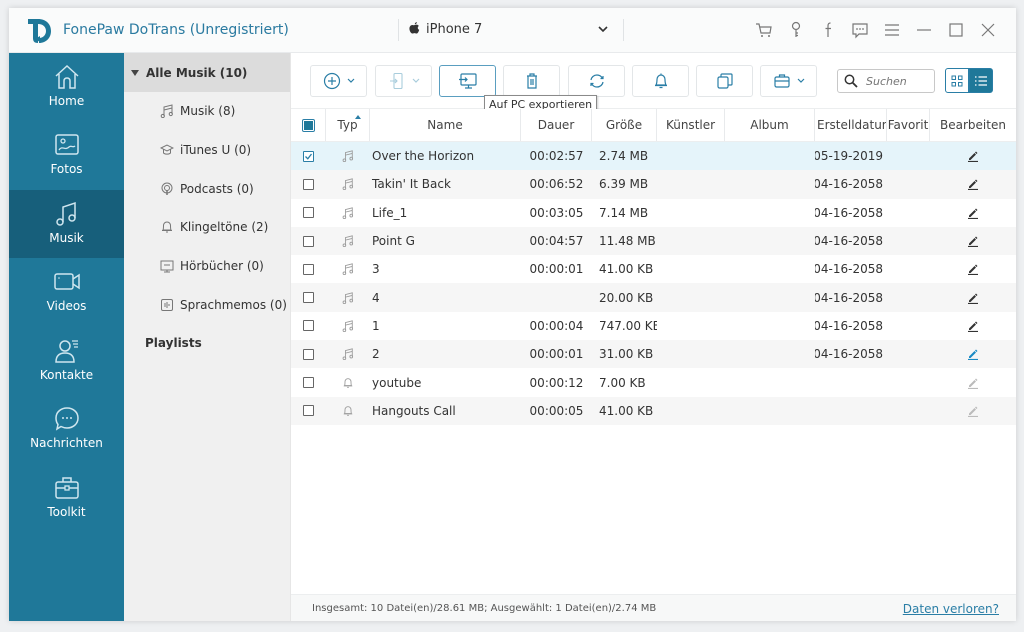 This screenshot has height=632, width=1024. What do you see at coordinates (596, 81) in the screenshot?
I see `convert-button` at bounding box center [596, 81].